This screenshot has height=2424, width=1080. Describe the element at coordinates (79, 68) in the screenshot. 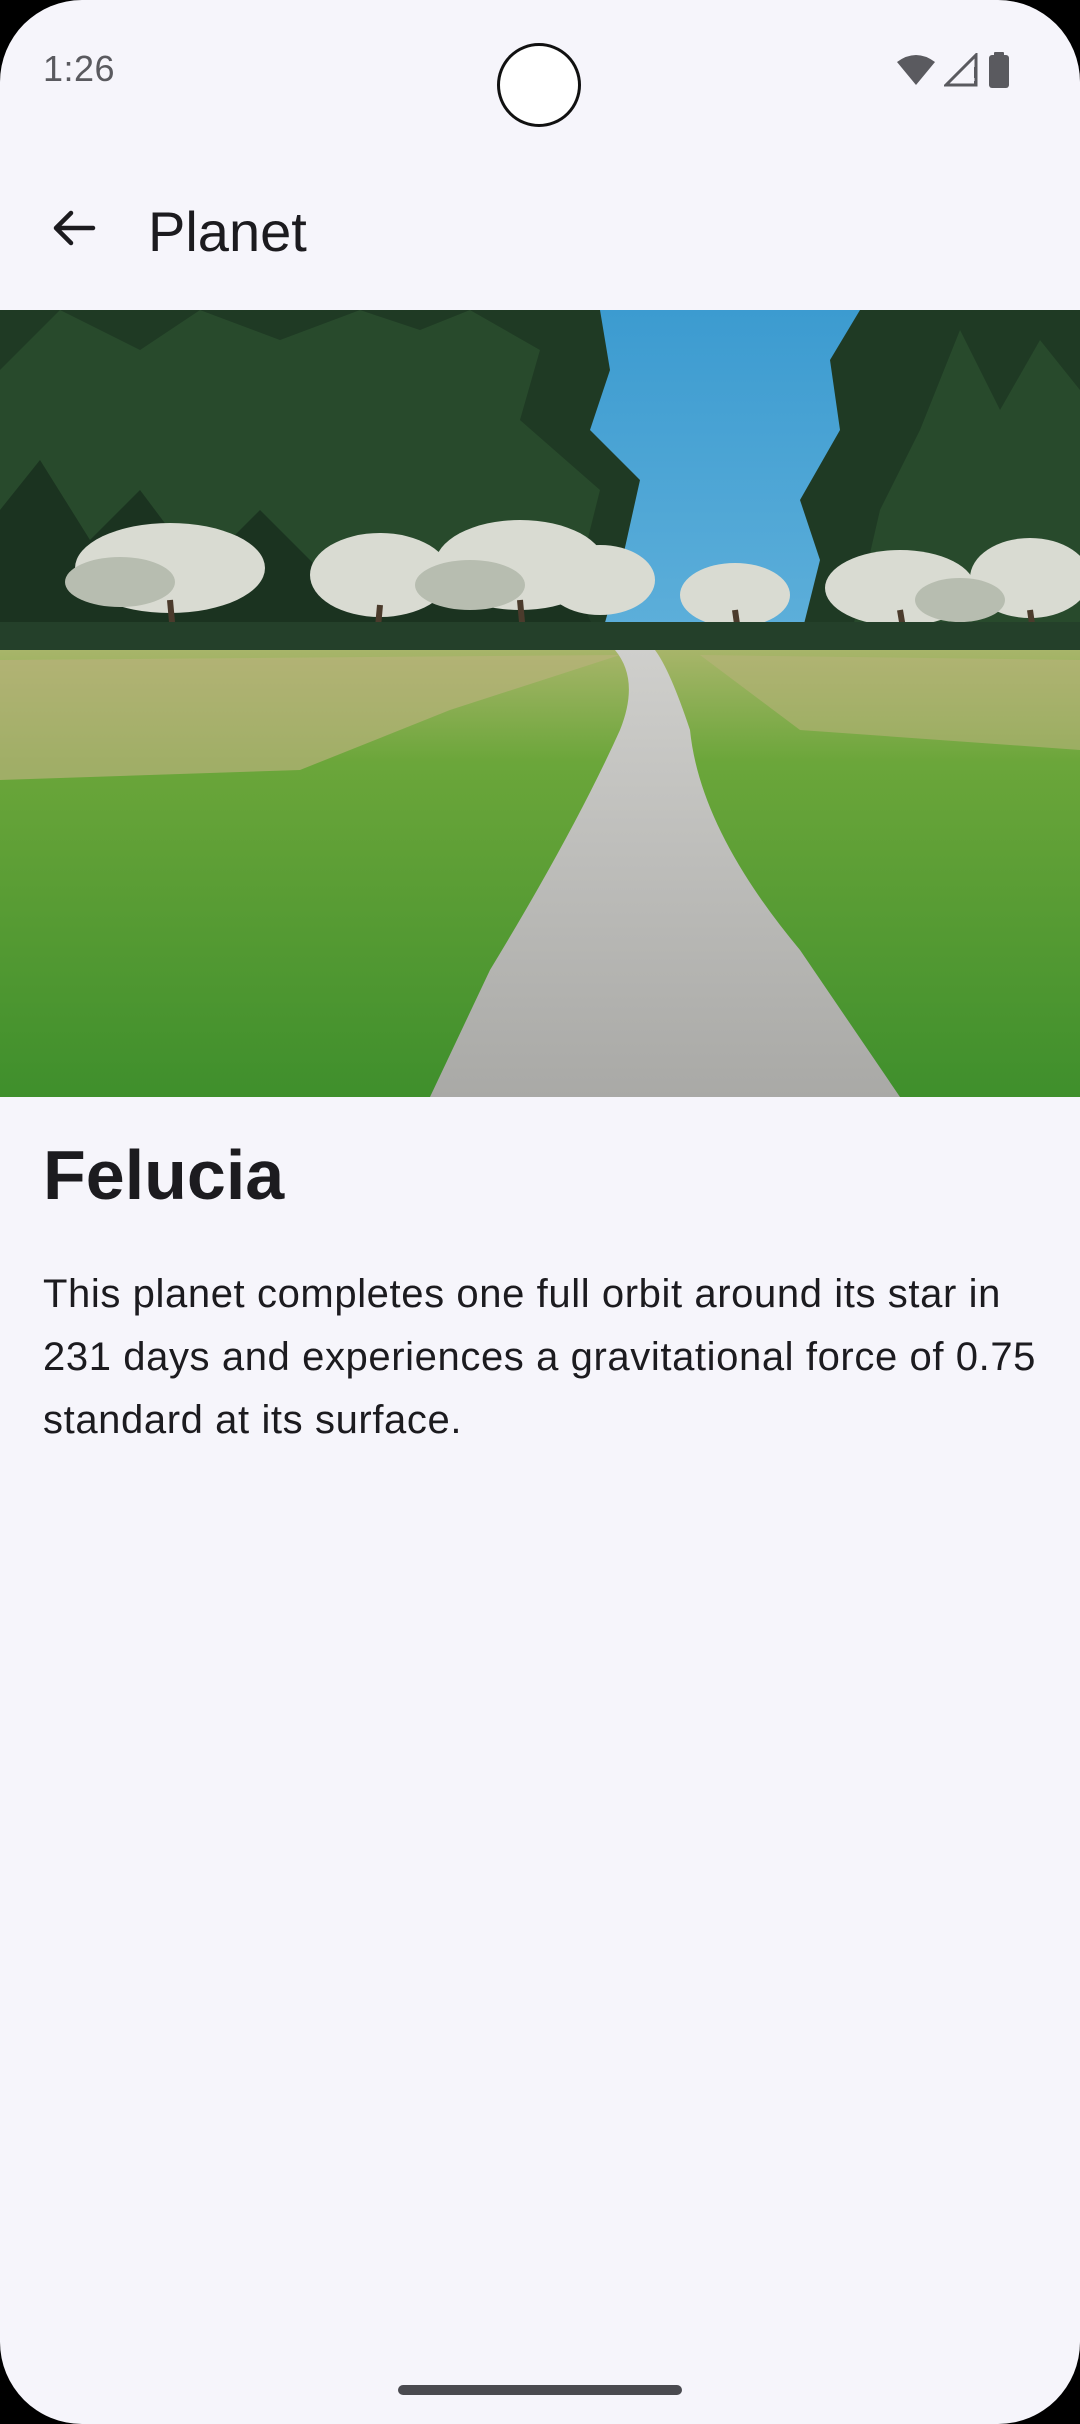

I see `status-time: 1:26` at that location.